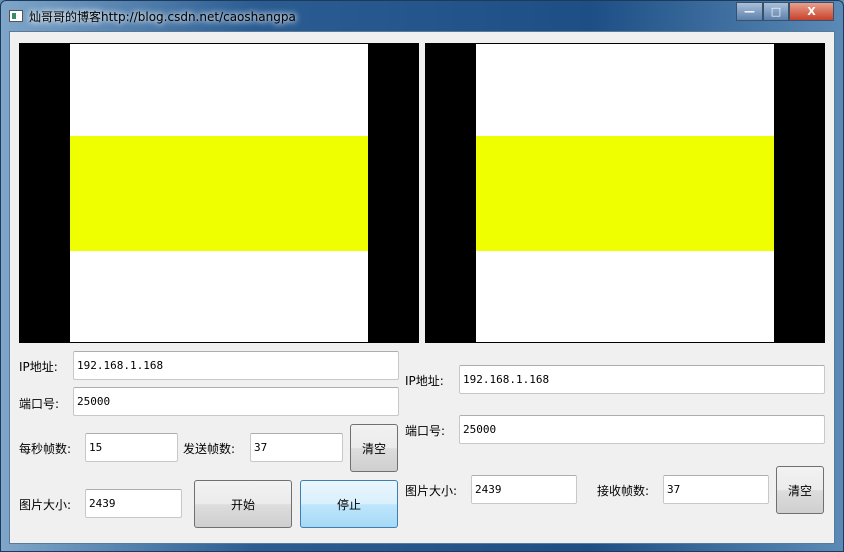 The height and width of the screenshot is (552, 844). I want to click on received-frames-label: 接收帧数:, so click(623, 491).